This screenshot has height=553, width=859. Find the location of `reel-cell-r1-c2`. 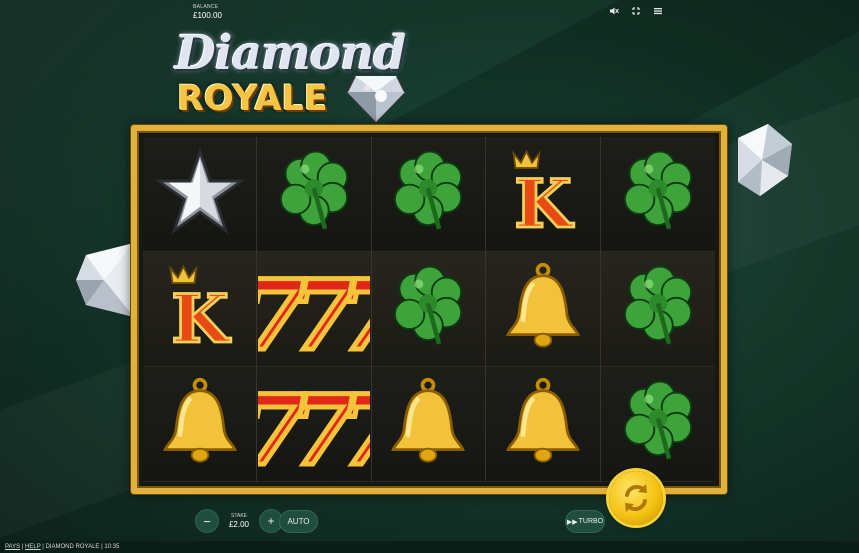

reel-cell-r1-c2 is located at coordinates (314, 194).